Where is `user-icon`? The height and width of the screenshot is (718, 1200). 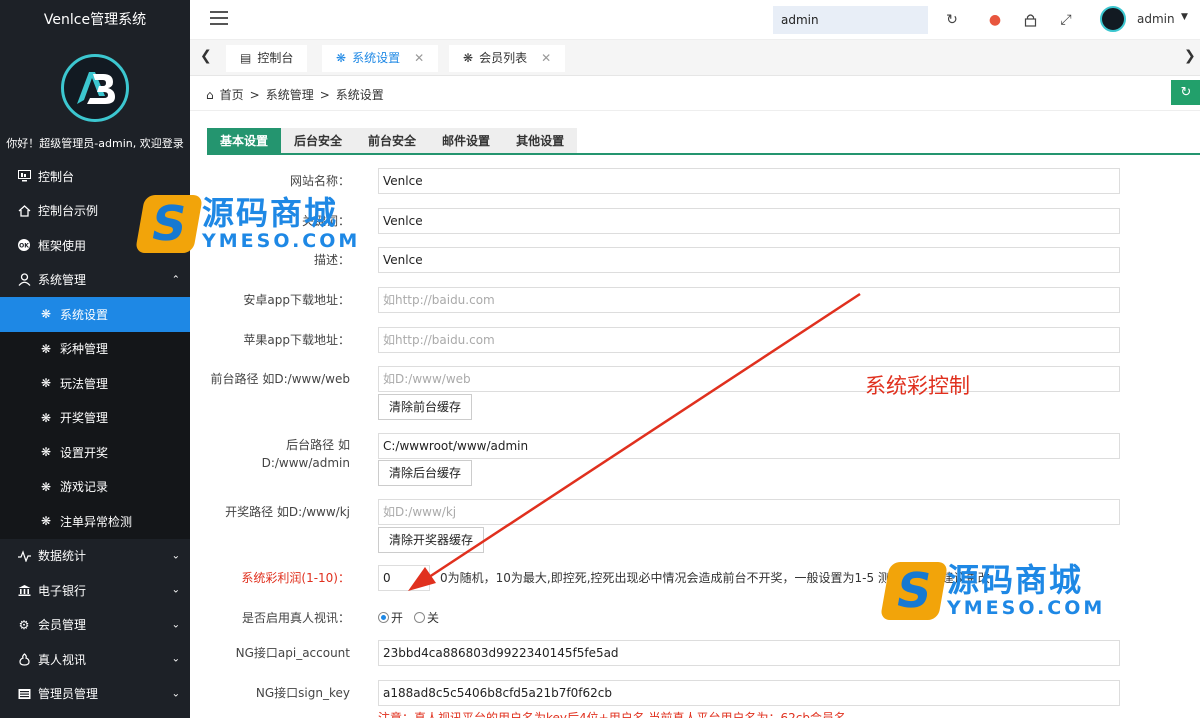 user-icon is located at coordinates (24, 280).